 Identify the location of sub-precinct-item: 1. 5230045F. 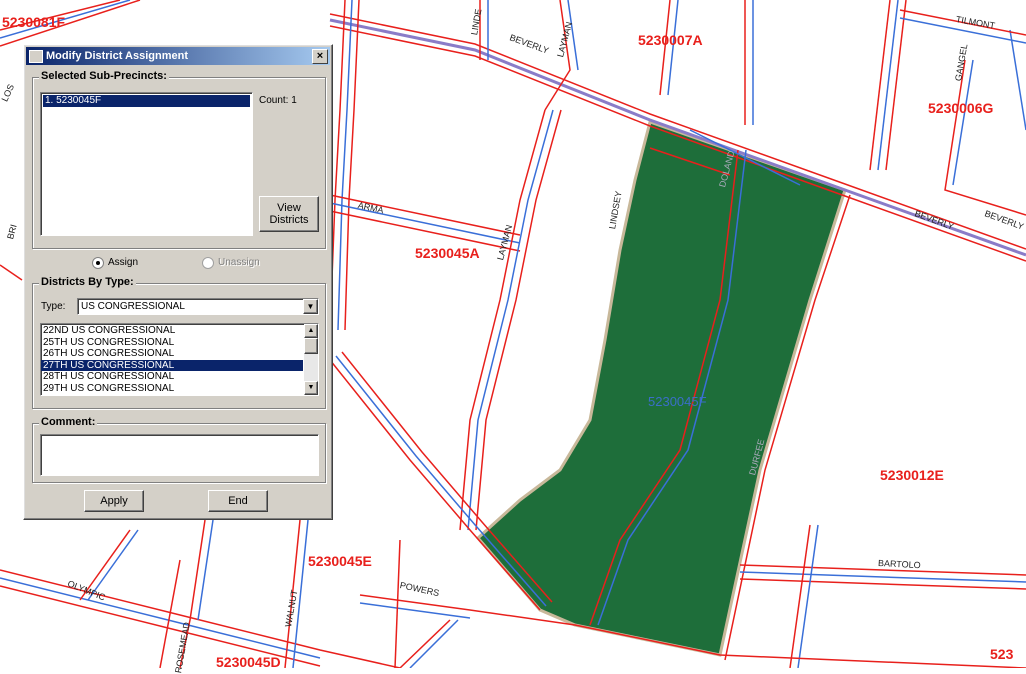
(146, 101).